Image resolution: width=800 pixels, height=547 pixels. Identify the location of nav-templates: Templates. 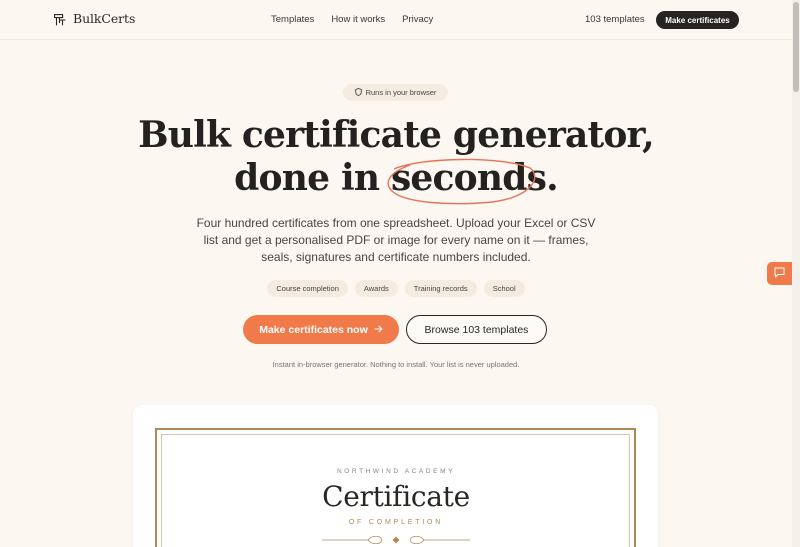
(292, 19).